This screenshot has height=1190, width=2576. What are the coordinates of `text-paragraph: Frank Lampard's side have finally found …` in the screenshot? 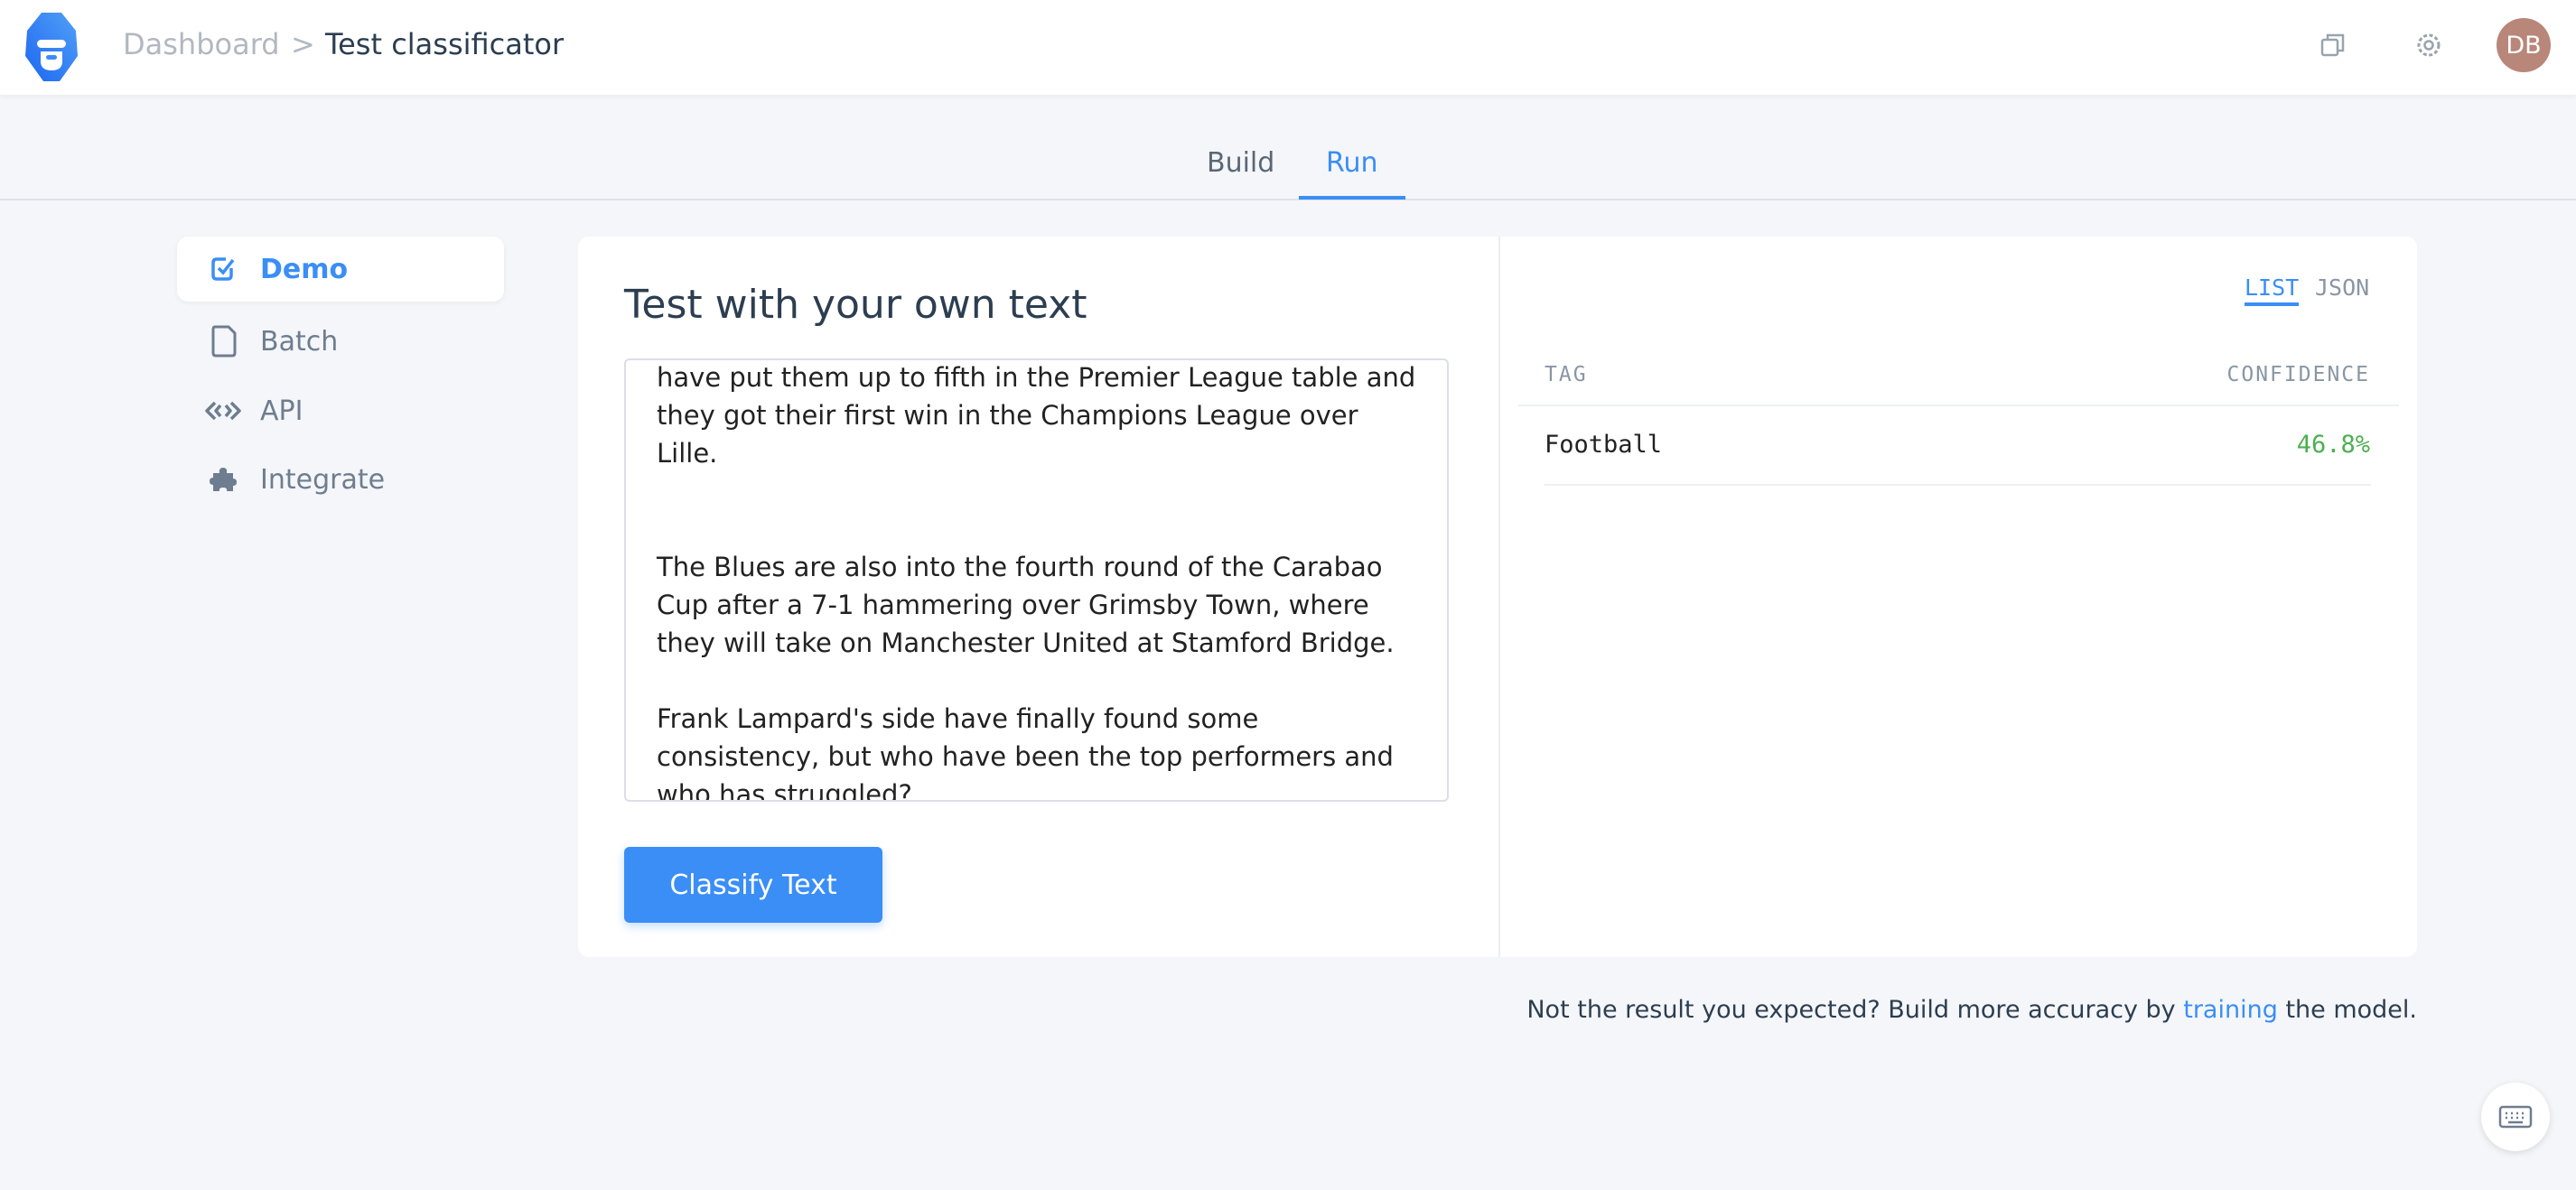 It's located at (1030, 752).